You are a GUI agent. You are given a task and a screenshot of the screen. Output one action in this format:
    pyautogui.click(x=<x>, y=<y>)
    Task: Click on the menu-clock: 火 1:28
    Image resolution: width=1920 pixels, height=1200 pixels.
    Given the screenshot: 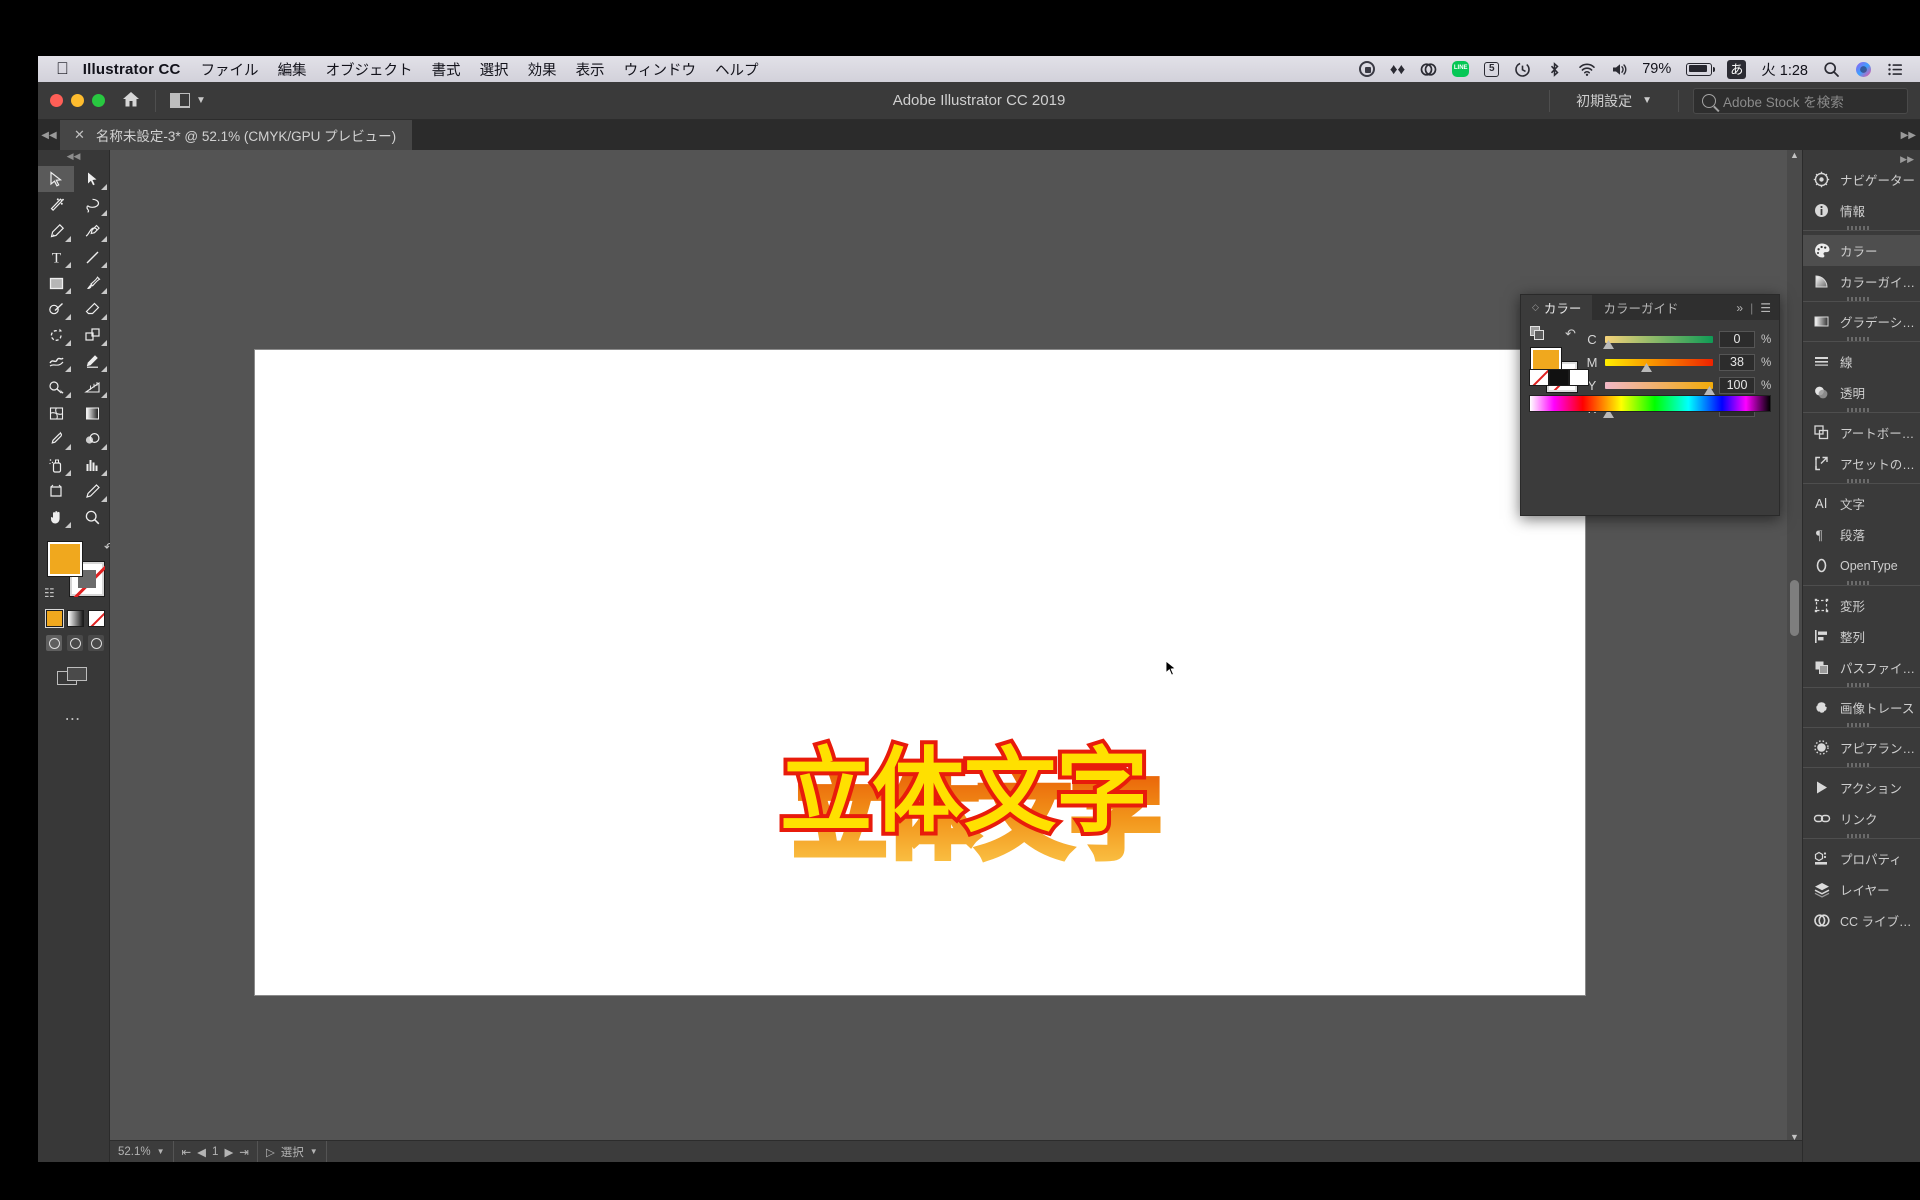 What is the action you would take?
    pyautogui.click(x=1784, y=69)
    